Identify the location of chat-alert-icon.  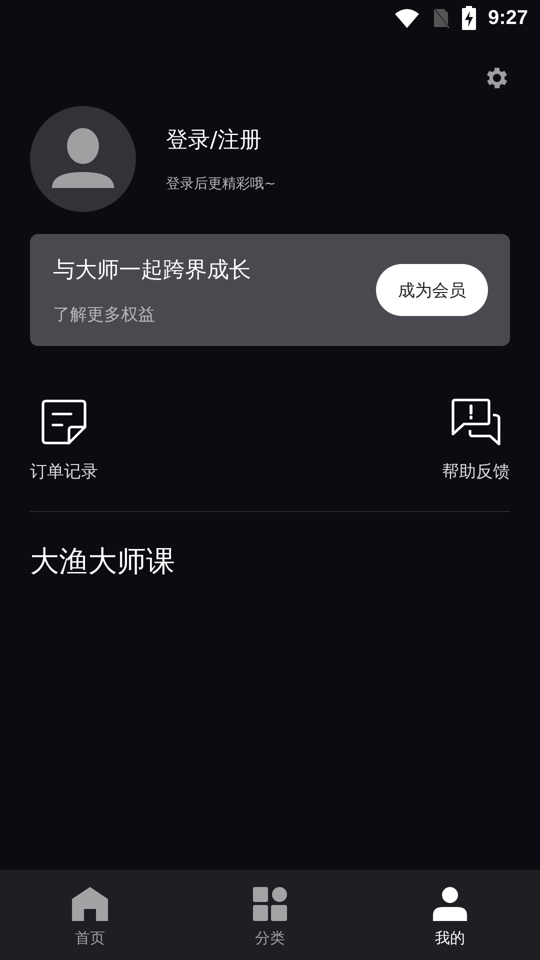
(476, 422).